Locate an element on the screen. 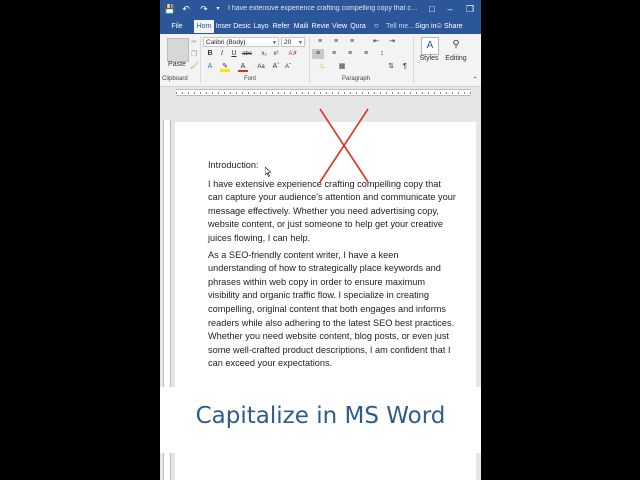  sort-icon: ⇅ is located at coordinates (391, 67).